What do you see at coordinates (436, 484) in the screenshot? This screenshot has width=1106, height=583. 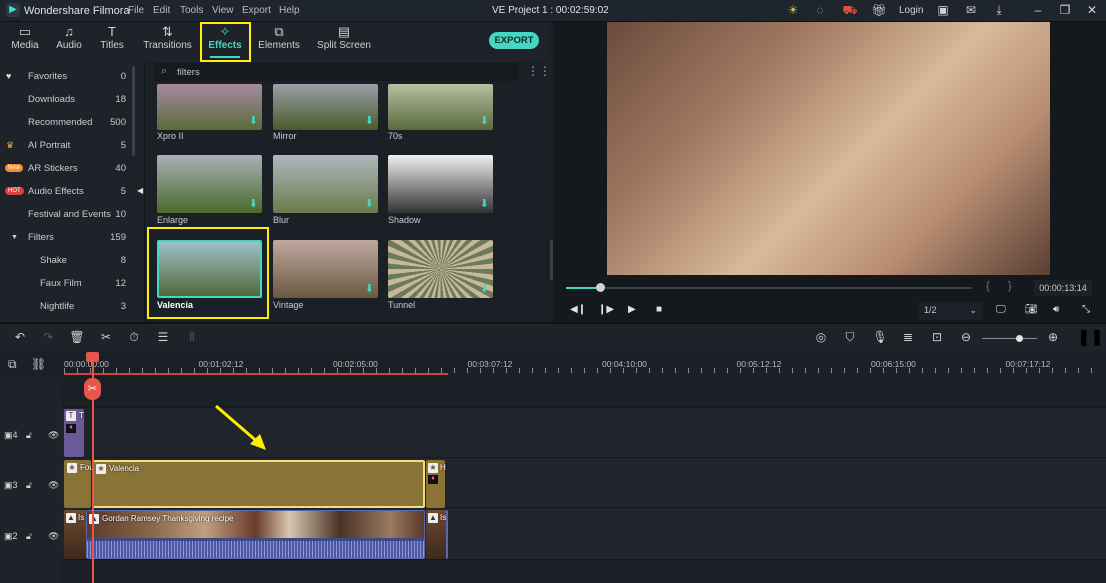 I see `effect-clip: ★ H ♦` at bounding box center [436, 484].